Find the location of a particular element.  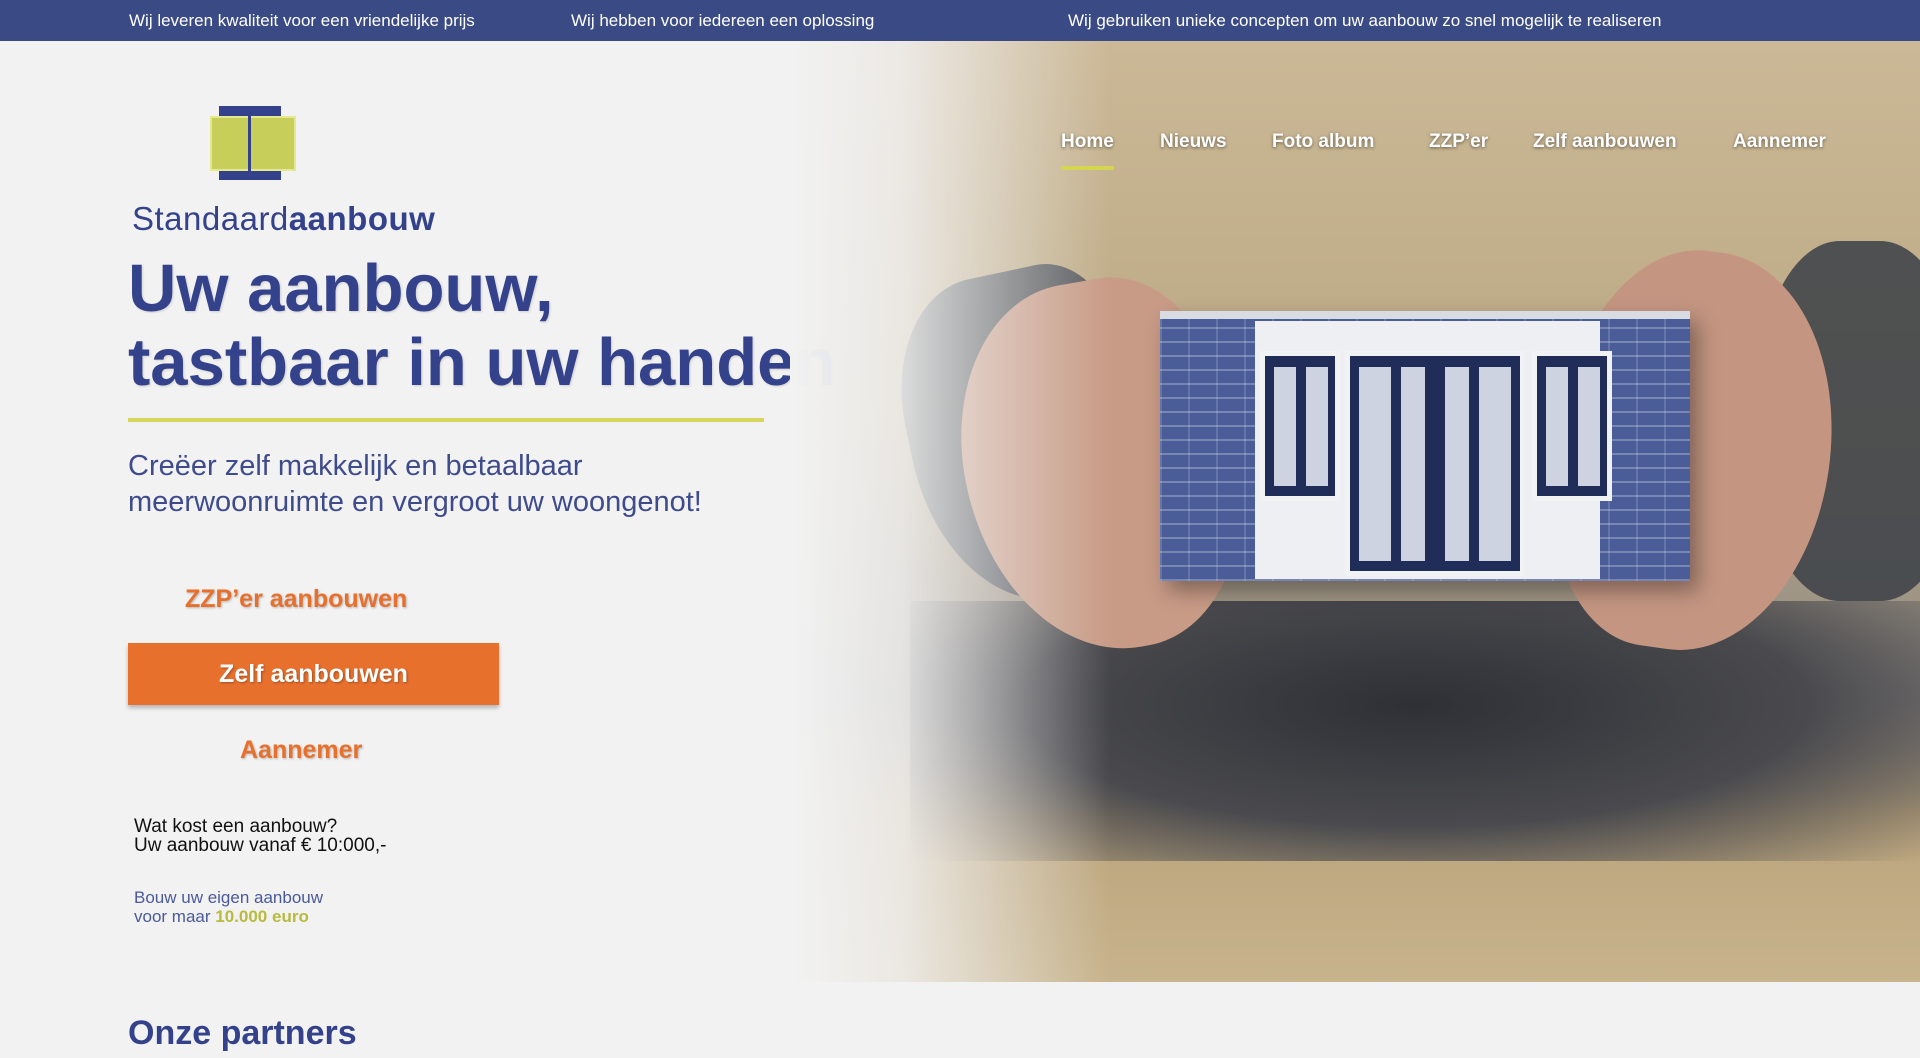

hero-model-house is located at coordinates (1425, 446).